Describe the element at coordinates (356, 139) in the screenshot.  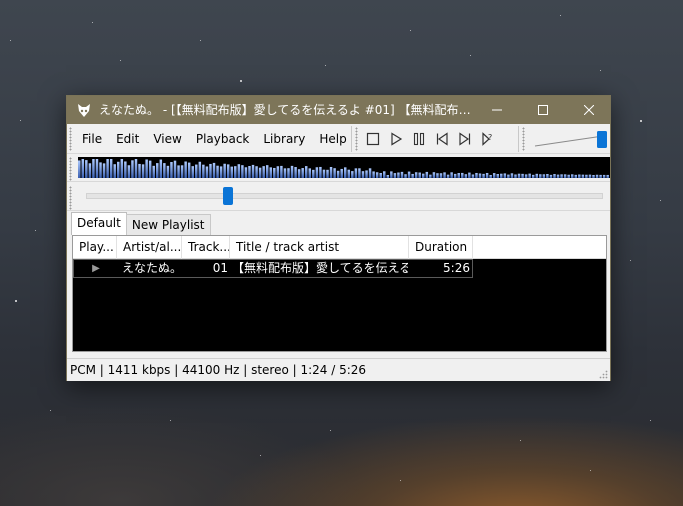
I see `transport-grip` at that location.